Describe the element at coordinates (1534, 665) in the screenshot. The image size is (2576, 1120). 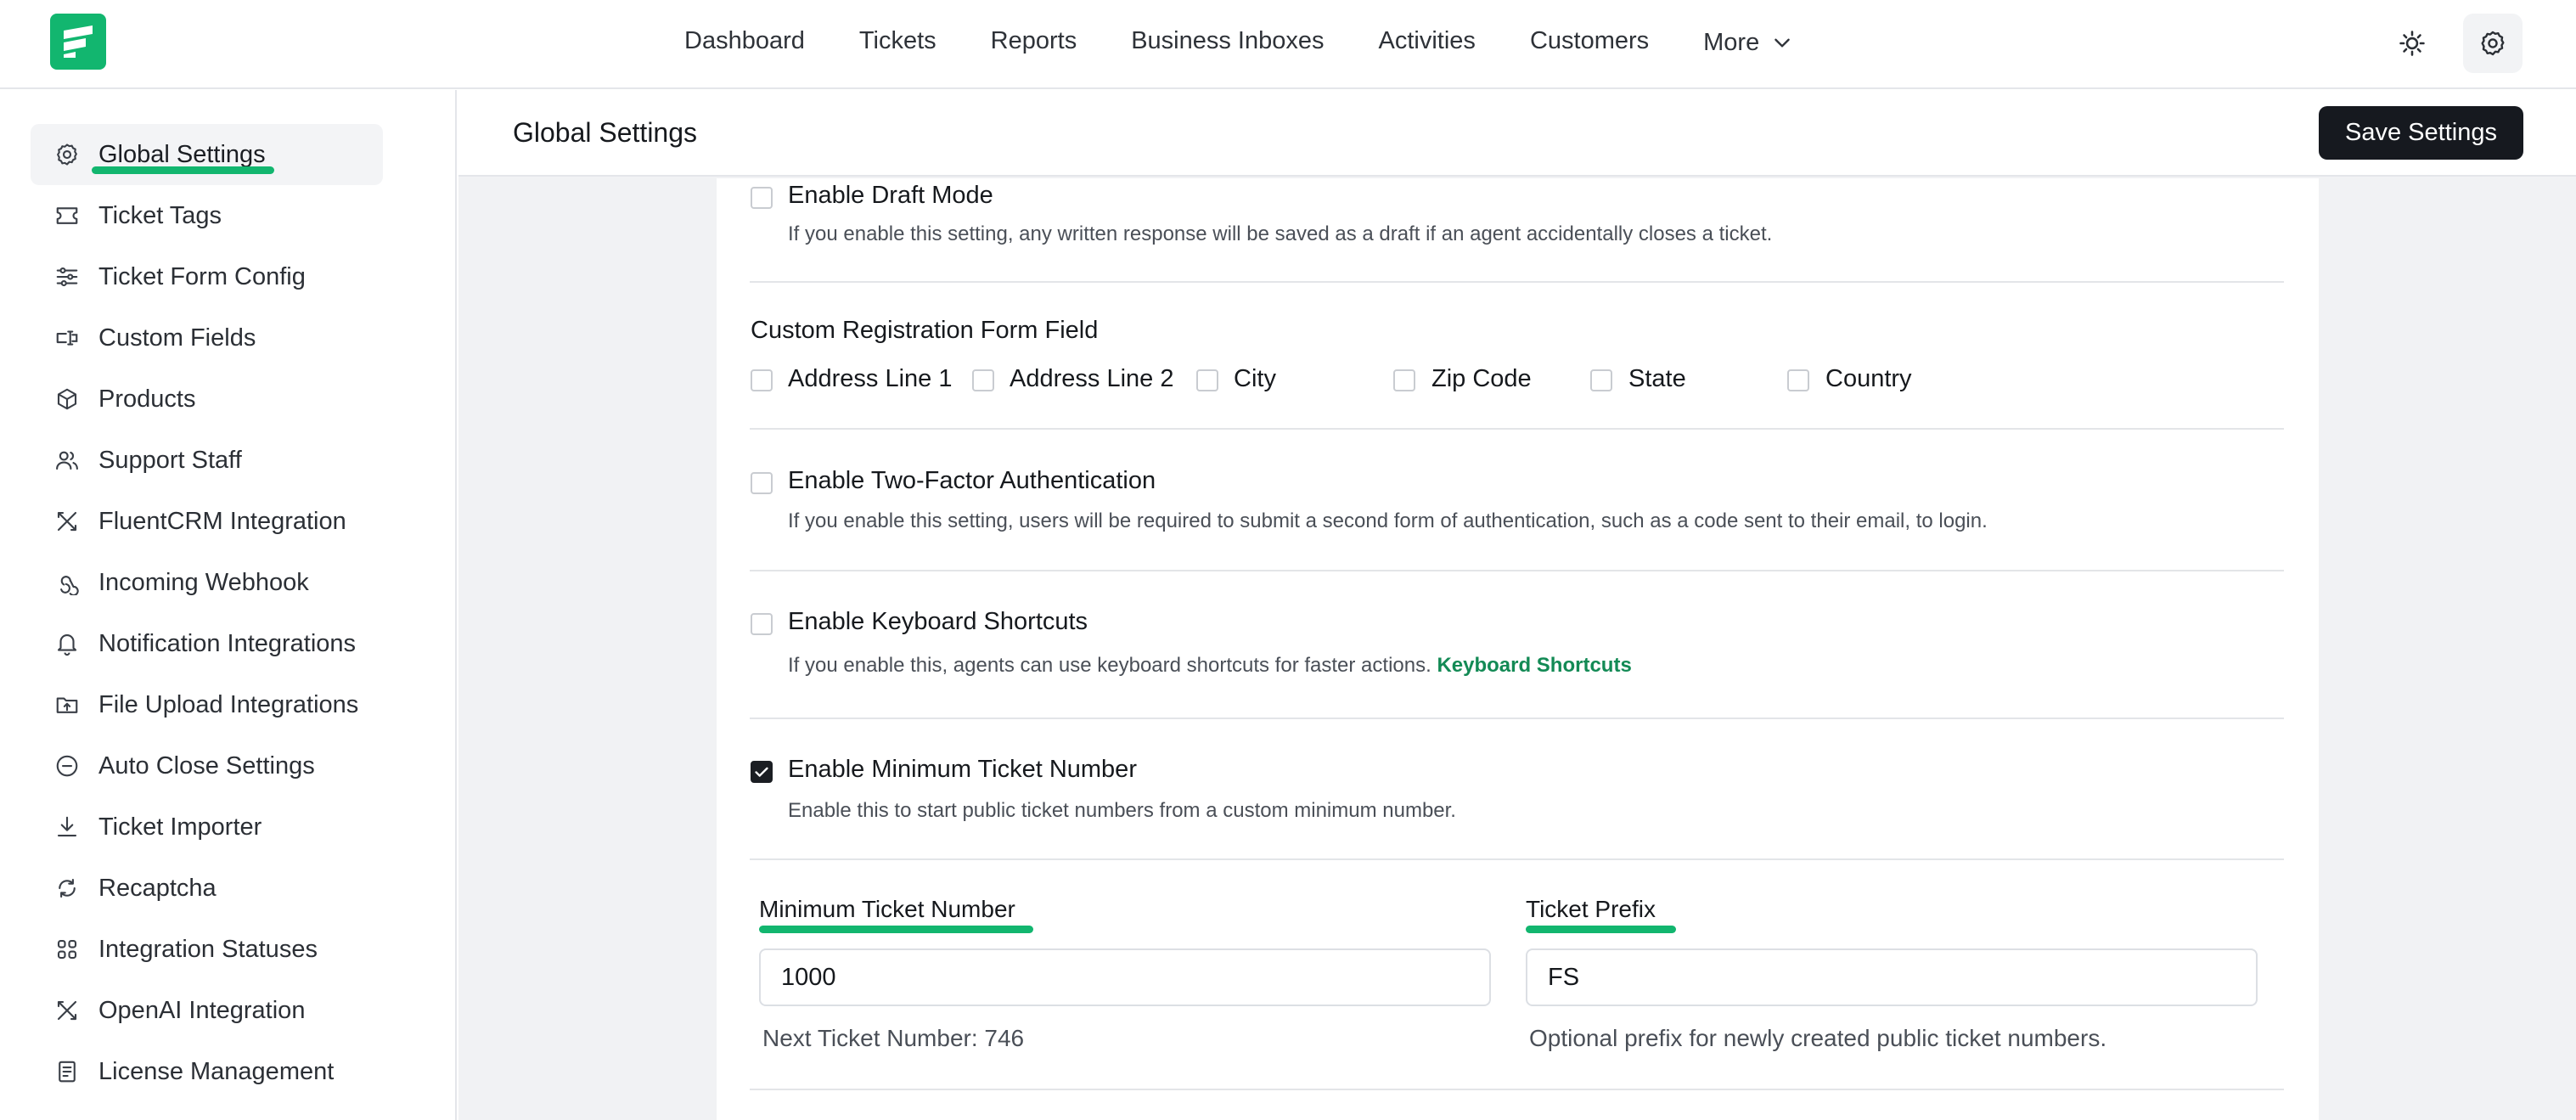
I see `keyboard-shortcuts-link: Keyboard Shortcuts` at that location.